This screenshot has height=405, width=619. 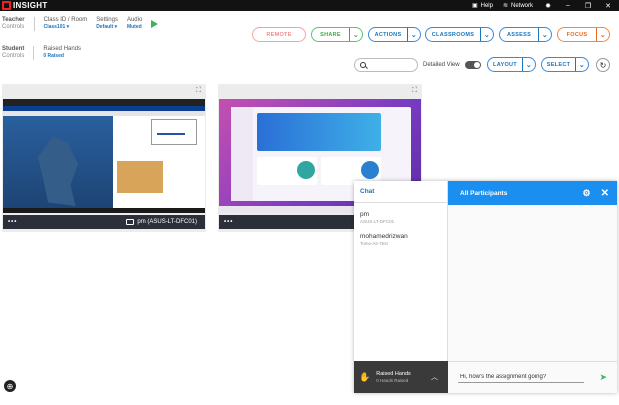 What do you see at coordinates (587, 193) in the screenshot?
I see `gear-icon: ⚙` at bounding box center [587, 193].